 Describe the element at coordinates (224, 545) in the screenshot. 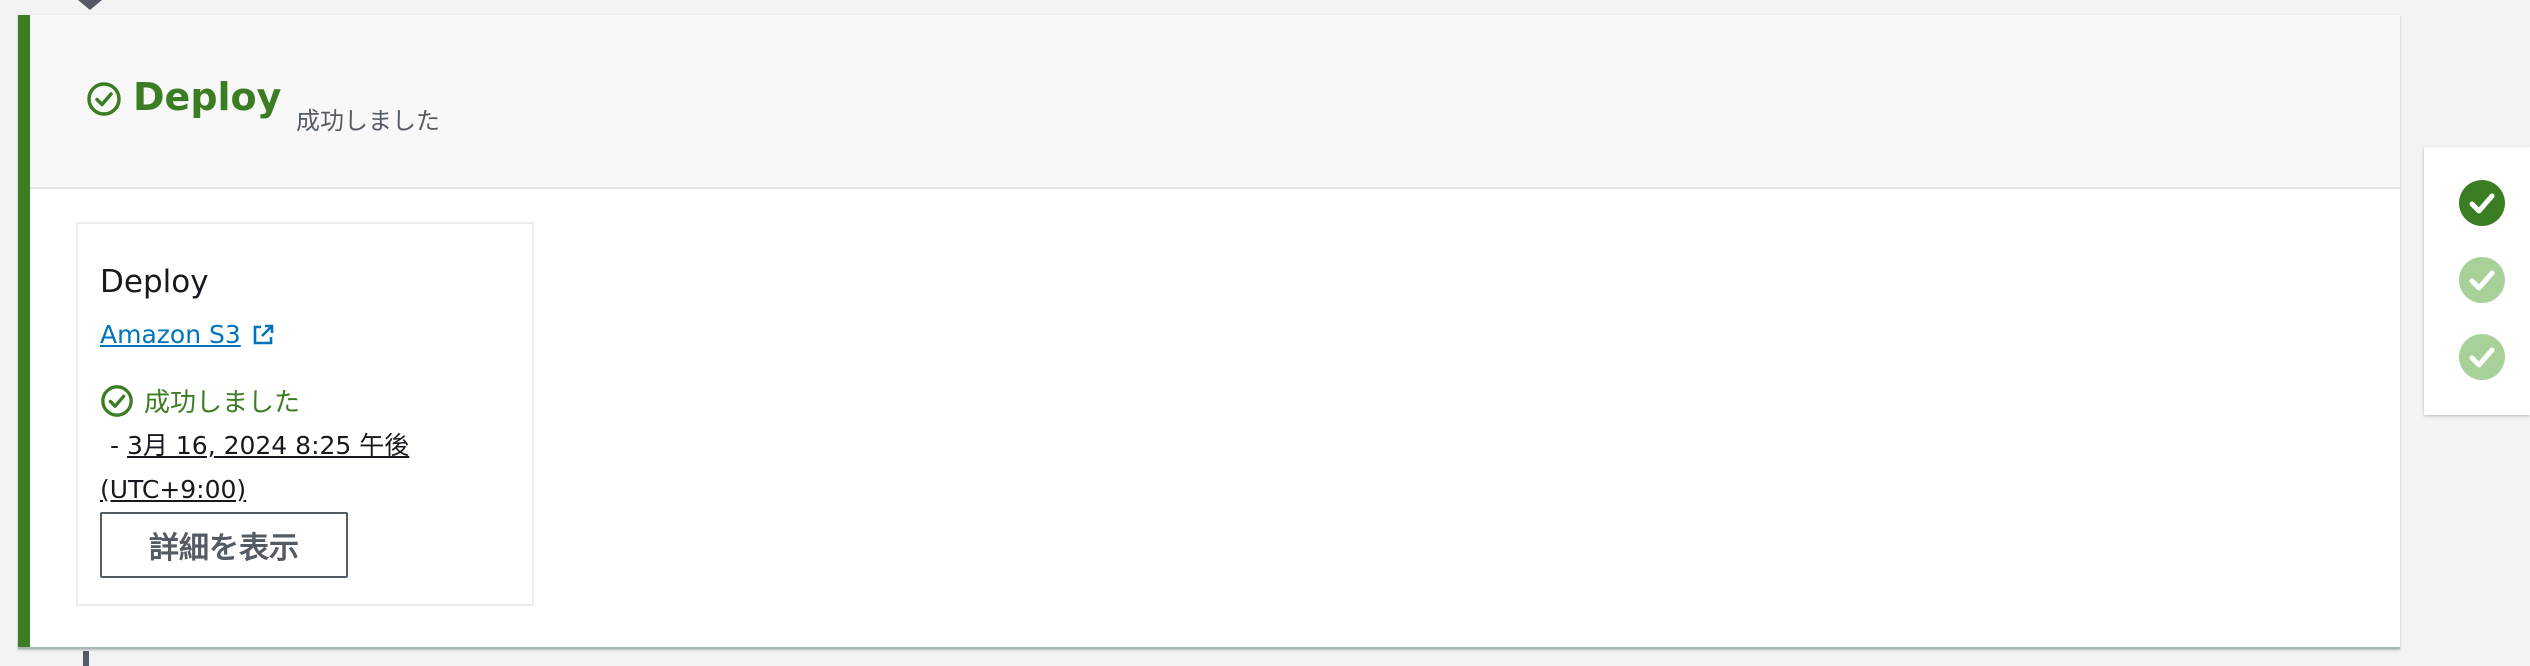

I see `view-details-button: 詳細を表示` at that location.